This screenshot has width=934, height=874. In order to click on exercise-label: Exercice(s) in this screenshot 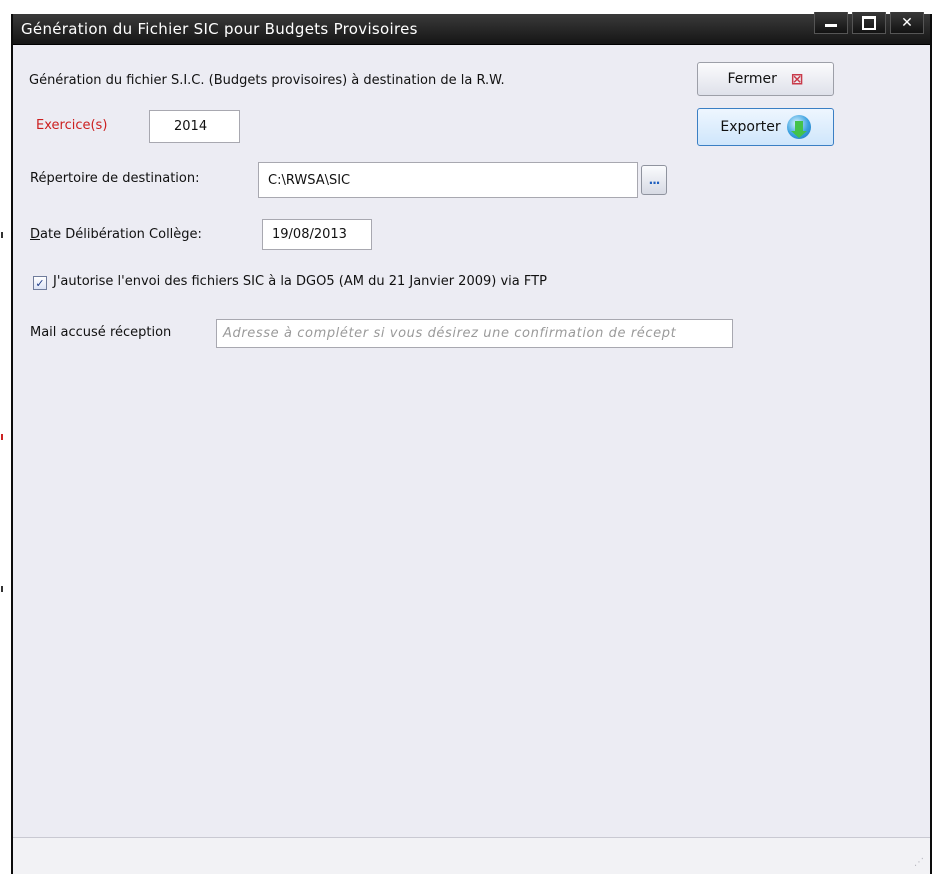, I will do `click(72, 125)`.